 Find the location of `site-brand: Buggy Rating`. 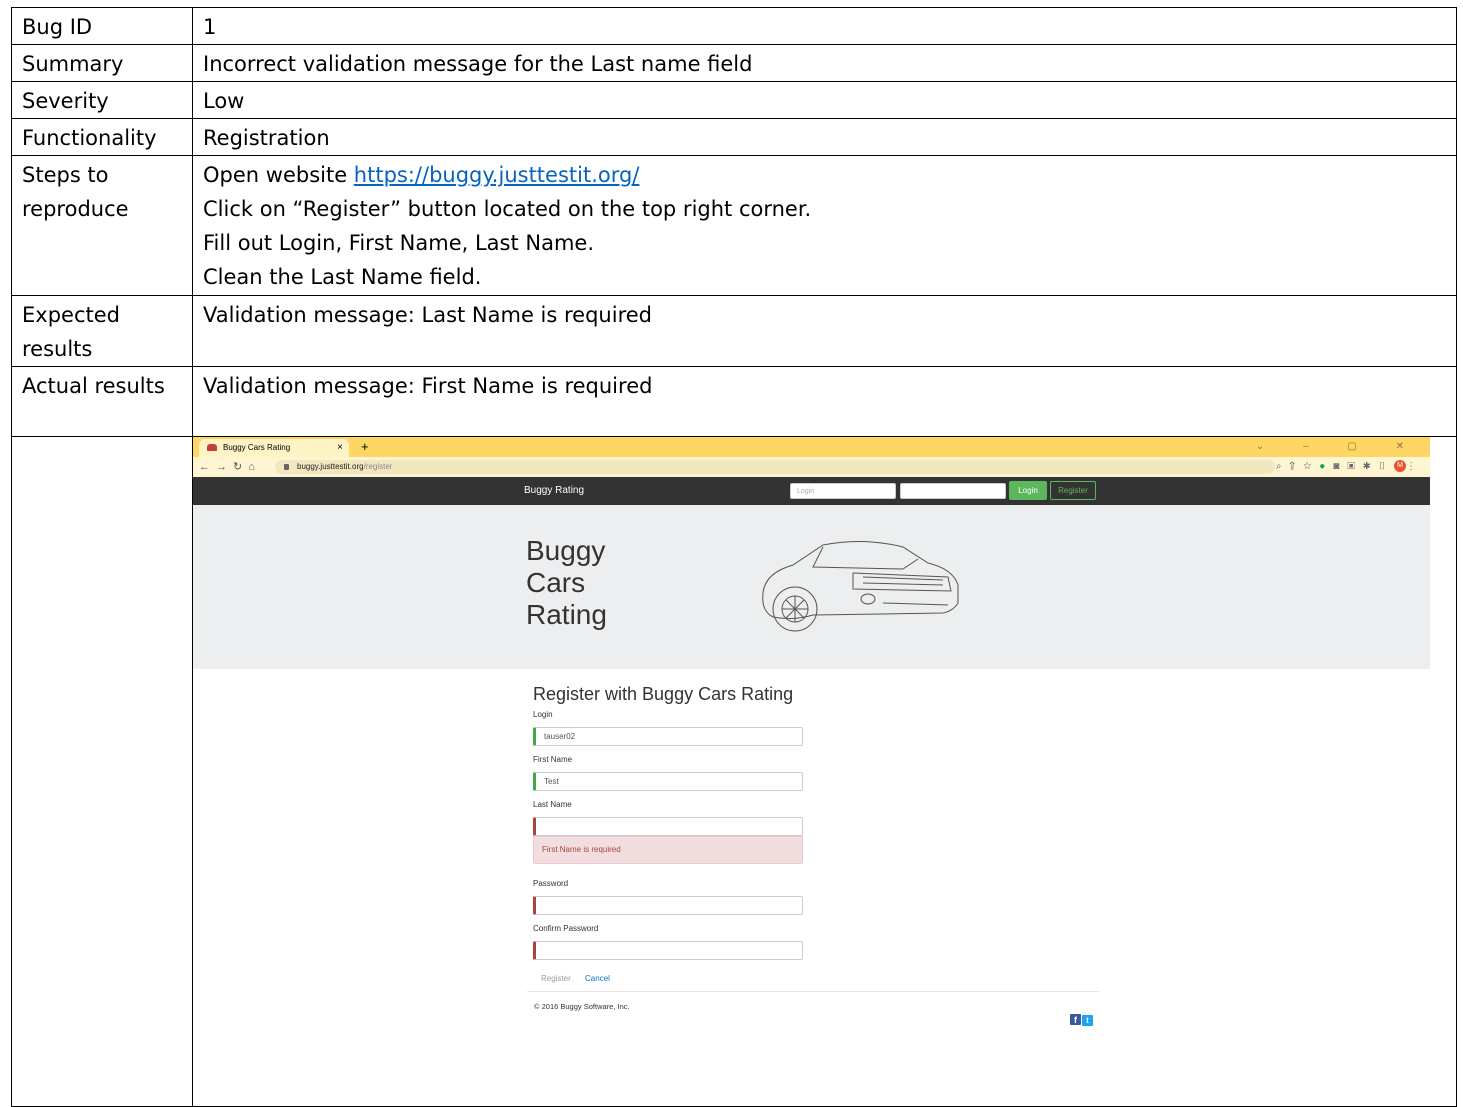

site-brand: Buggy Rating is located at coordinates (554, 491).